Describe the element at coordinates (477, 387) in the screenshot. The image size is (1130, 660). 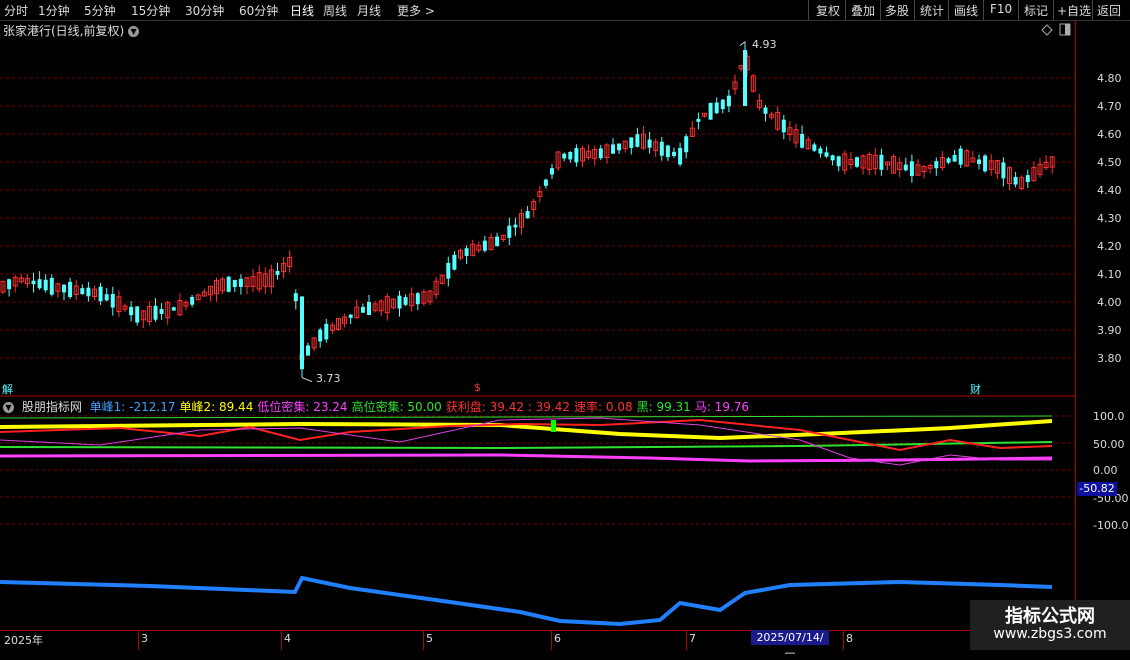
I see `event-marker-dollar: $` at that location.